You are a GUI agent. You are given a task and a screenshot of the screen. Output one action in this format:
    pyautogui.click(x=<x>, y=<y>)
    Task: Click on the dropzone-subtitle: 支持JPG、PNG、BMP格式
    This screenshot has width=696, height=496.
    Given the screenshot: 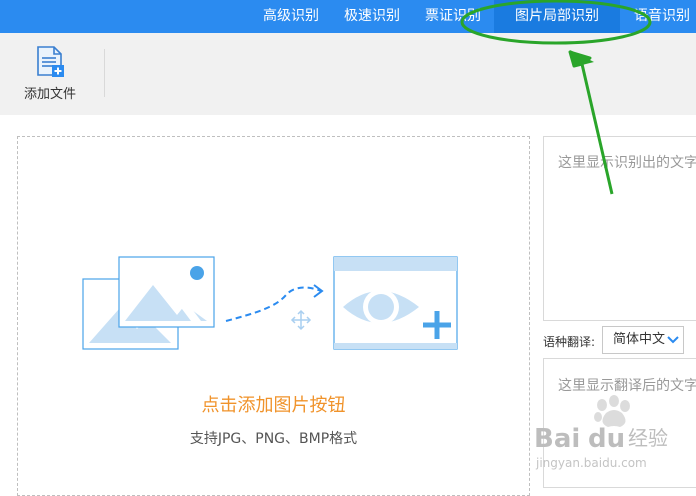 What is the action you would take?
    pyautogui.click(x=273, y=439)
    